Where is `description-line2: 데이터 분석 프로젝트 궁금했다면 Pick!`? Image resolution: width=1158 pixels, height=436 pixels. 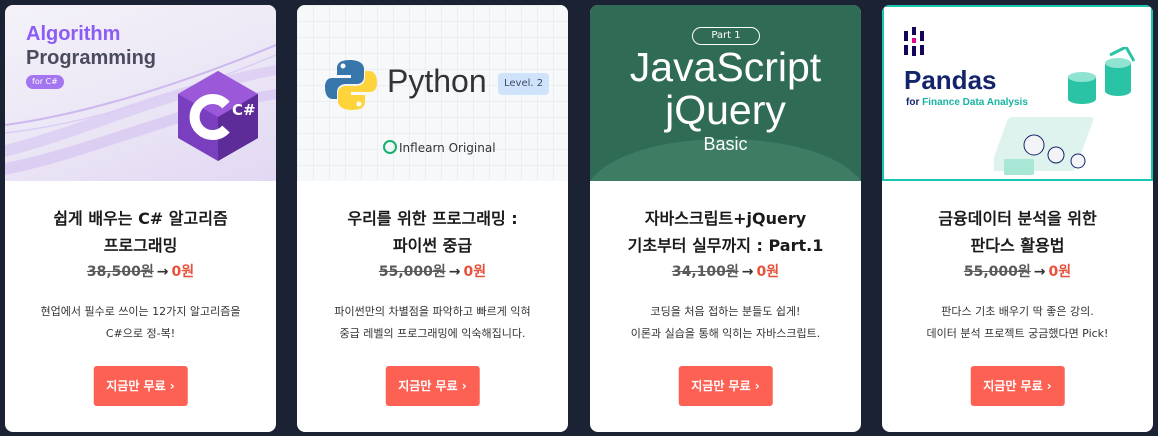
description-line2: 데이터 분석 프로젝트 궁금했다면 Pick! is located at coordinates (1017, 333).